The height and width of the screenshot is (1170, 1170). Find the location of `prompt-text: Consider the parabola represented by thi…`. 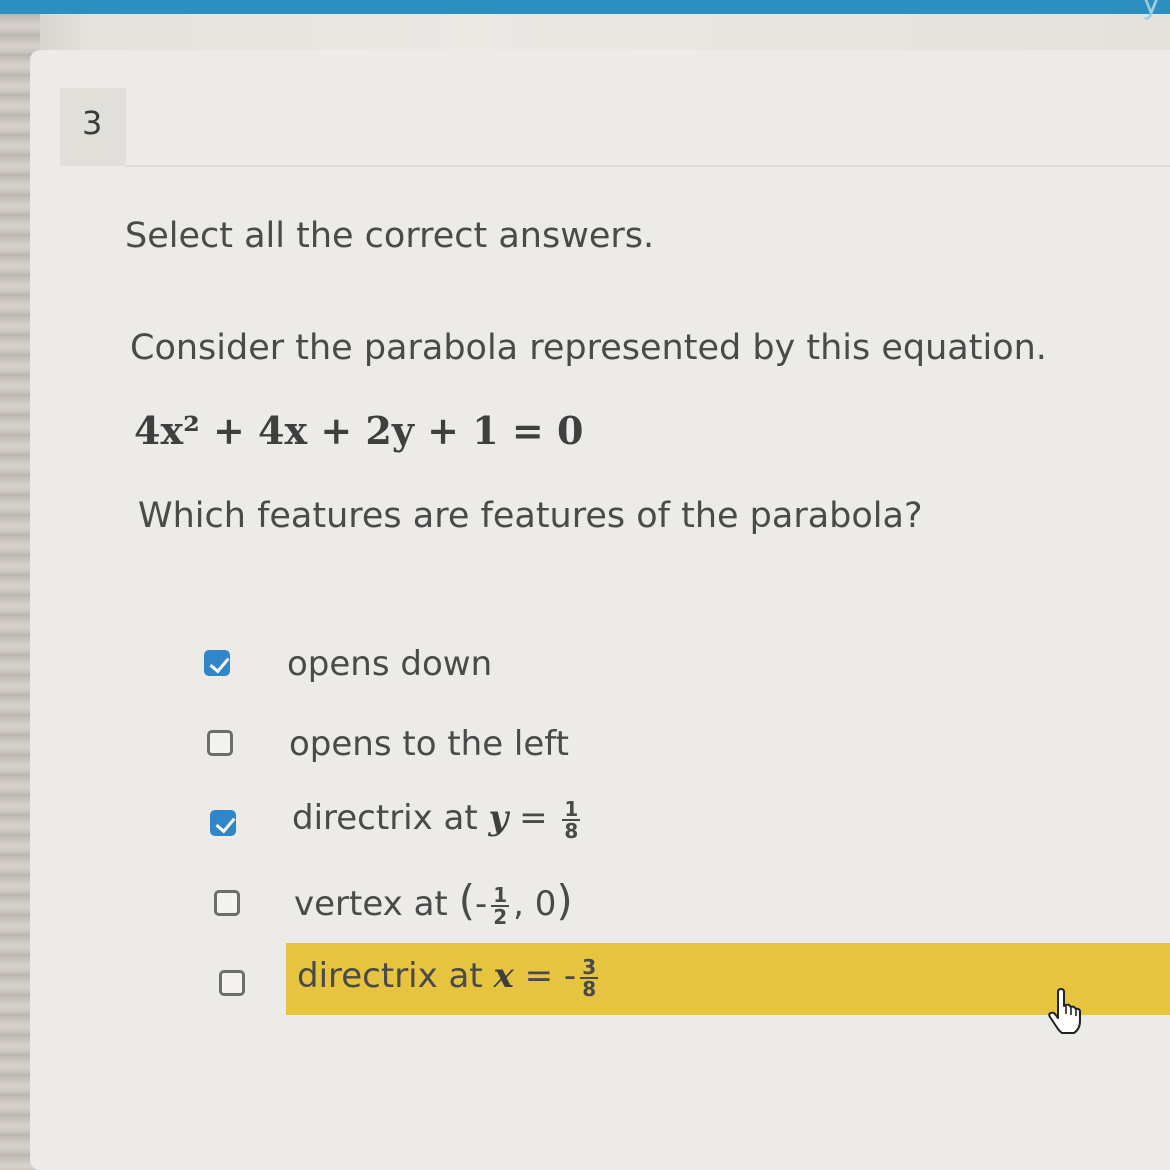

prompt-text: Consider the parabola represented by thi… is located at coordinates (588, 348).